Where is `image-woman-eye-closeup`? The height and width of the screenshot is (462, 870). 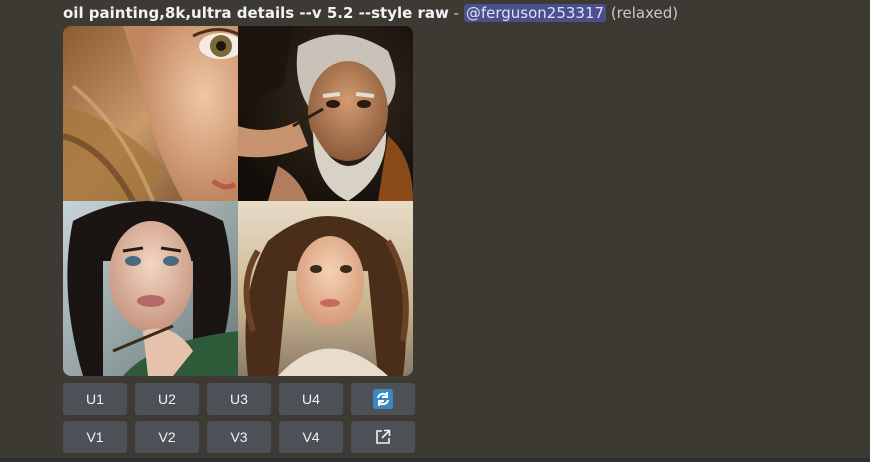
image-woman-eye-closeup is located at coordinates (150, 113).